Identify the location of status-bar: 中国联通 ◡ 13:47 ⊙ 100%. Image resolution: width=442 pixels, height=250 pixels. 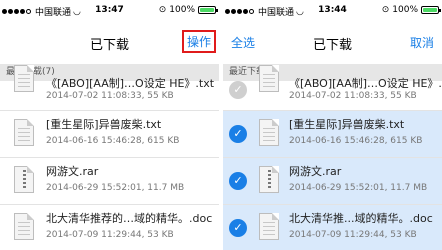
(109, 10).